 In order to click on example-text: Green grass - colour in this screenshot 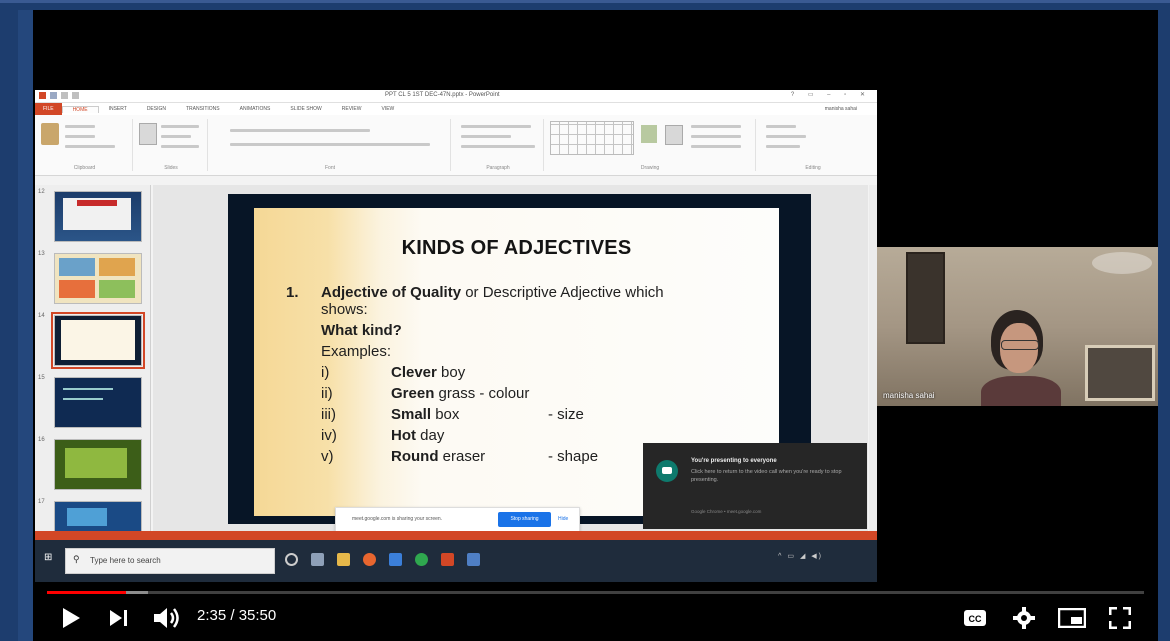, I will do `click(460, 393)`.